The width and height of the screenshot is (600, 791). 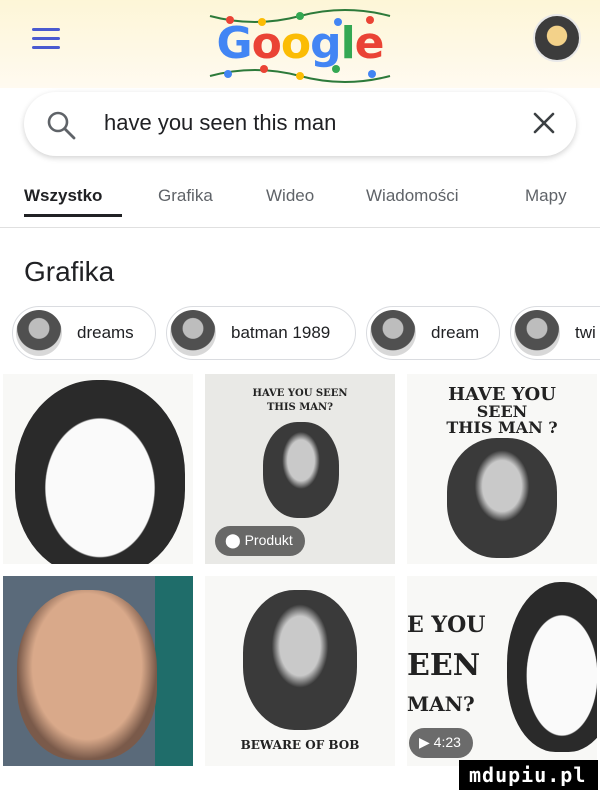 What do you see at coordinates (412, 196) in the screenshot?
I see `tab-wiadomosci: Wiadomości` at bounding box center [412, 196].